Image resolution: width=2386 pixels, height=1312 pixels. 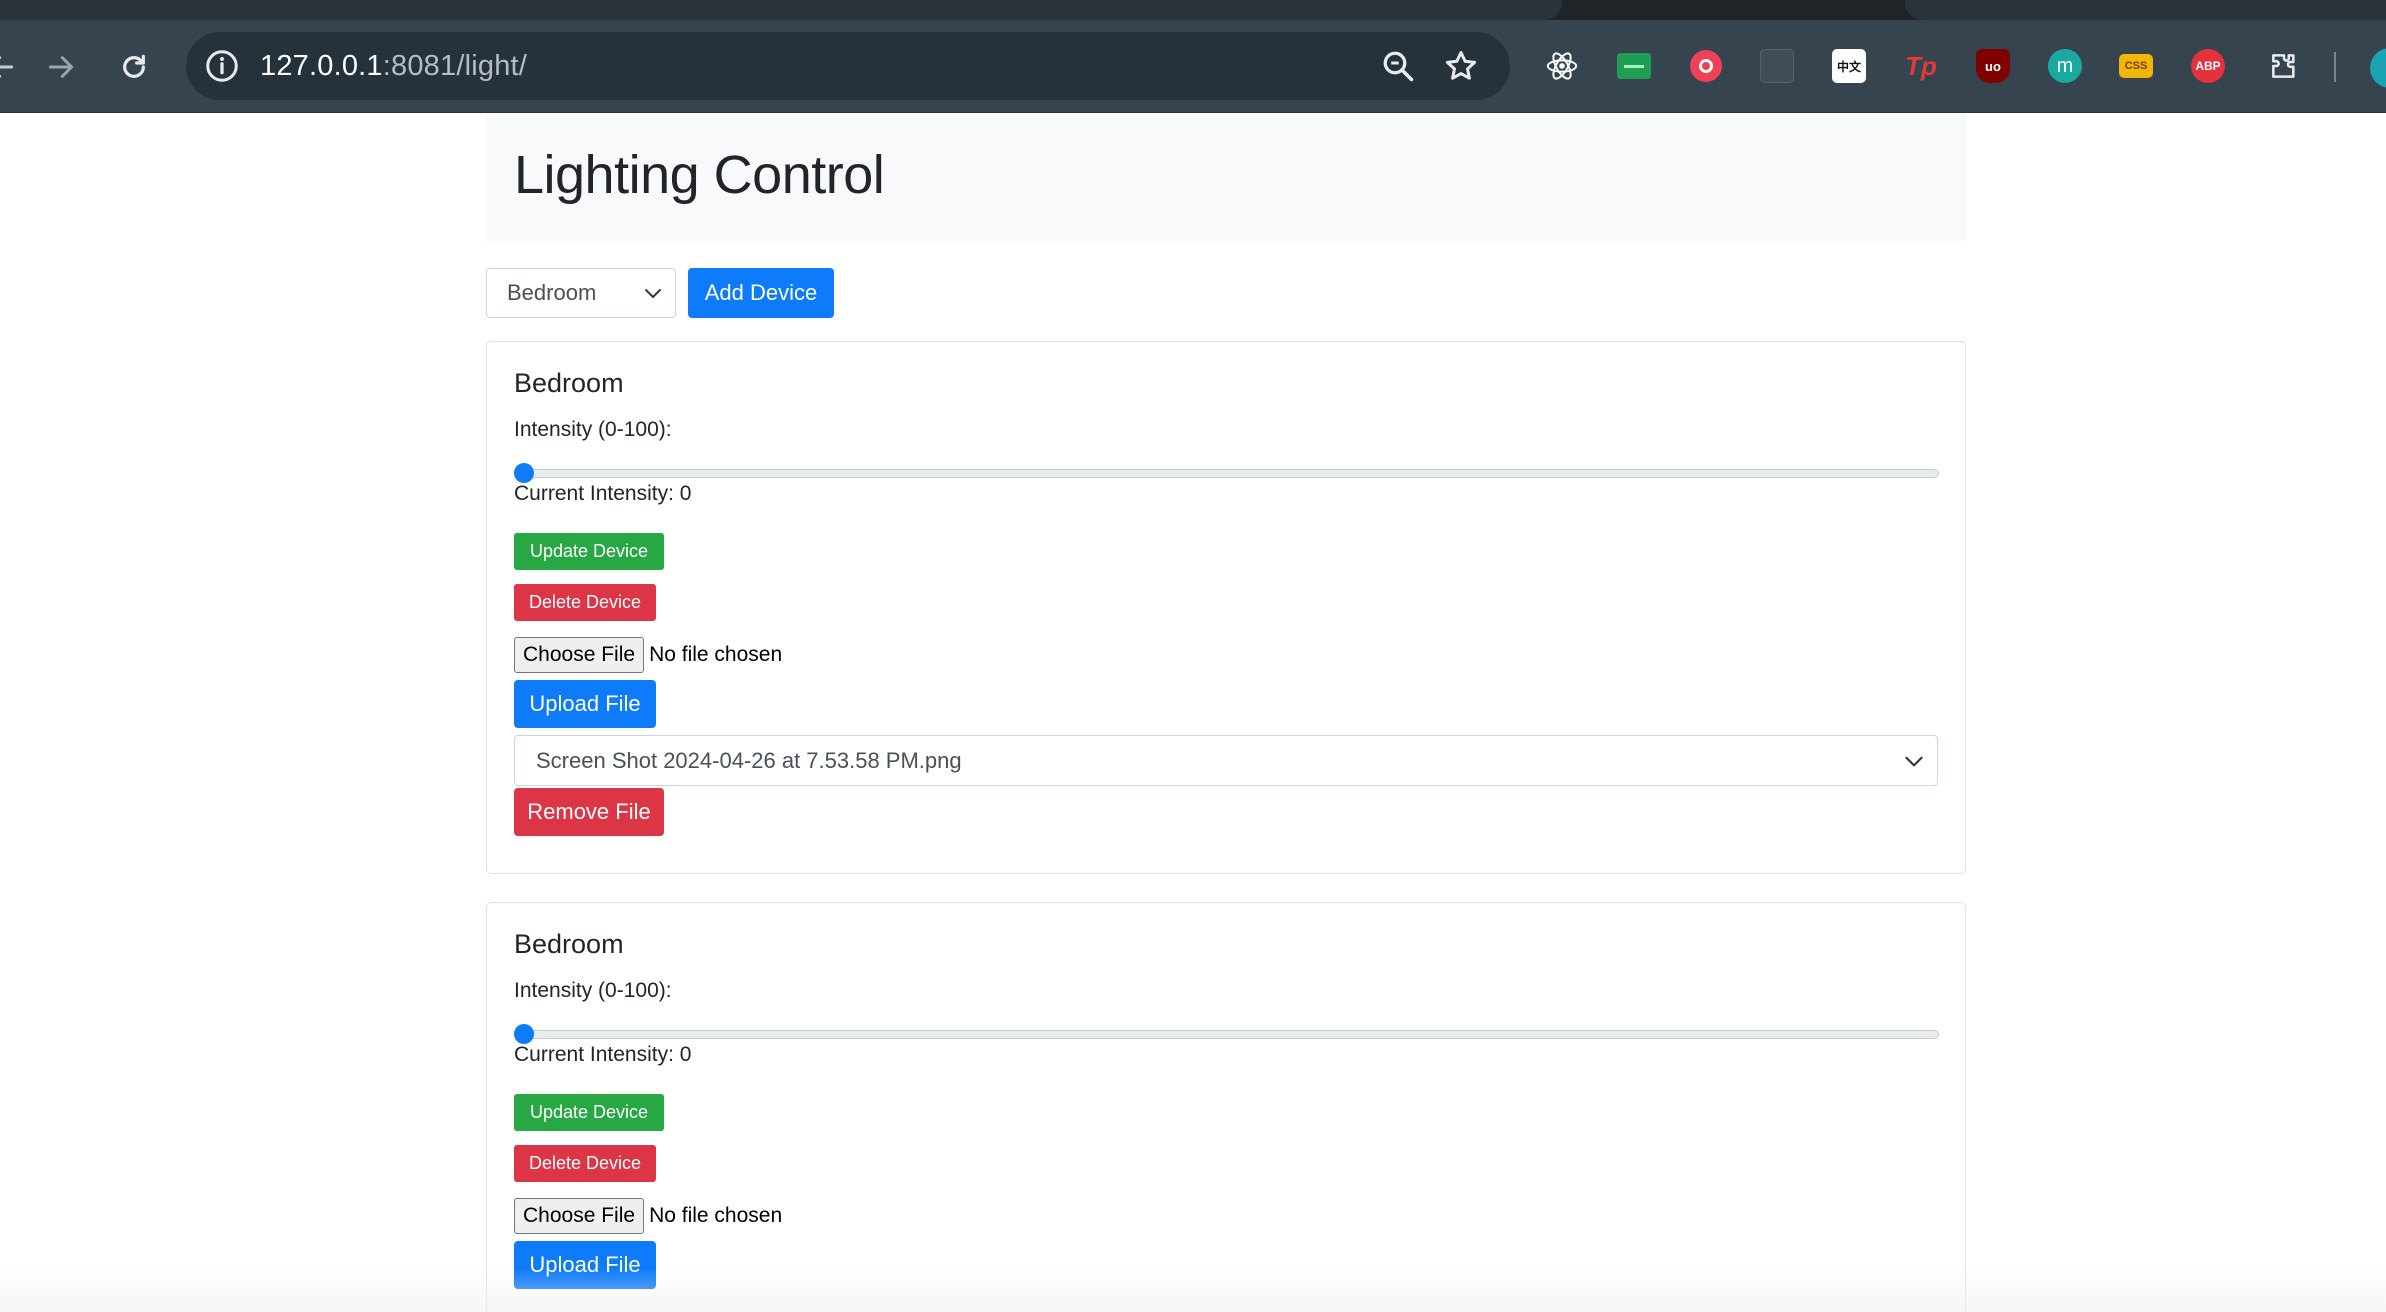 What do you see at coordinates (2208, 66) in the screenshot?
I see `adblock-plus-icon: ABP` at bounding box center [2208, 66].